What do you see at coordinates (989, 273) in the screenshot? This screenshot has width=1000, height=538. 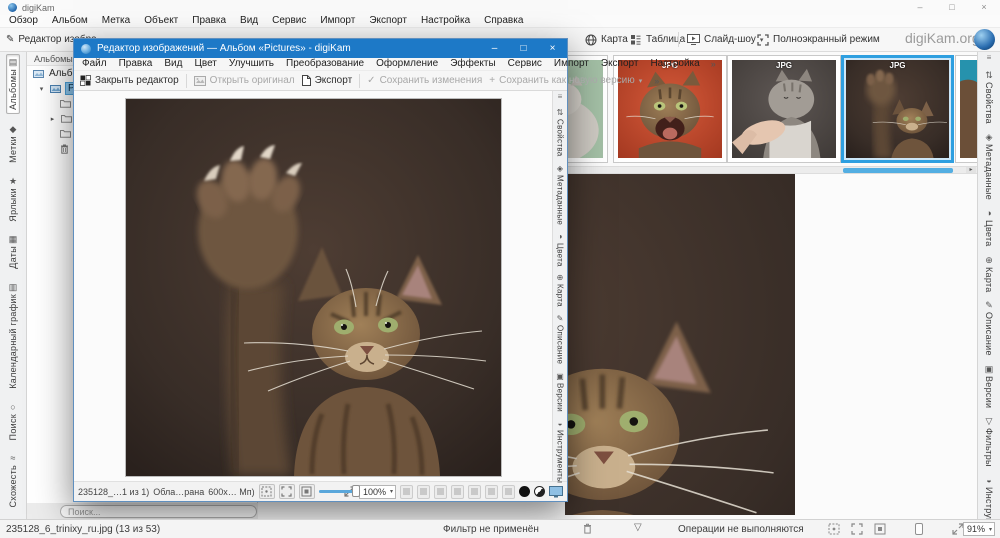 I see `right-tab-map: ⊕ Карта` at bounding box center [989, 273].